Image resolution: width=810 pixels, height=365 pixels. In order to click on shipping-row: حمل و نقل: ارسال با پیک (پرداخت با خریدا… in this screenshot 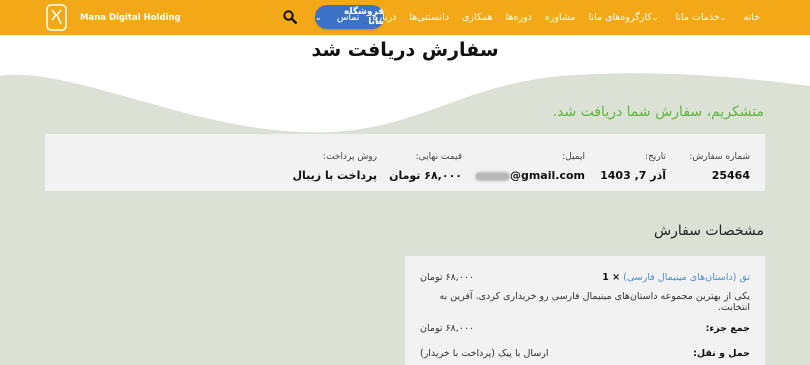, I will do `click(585, 353)`.